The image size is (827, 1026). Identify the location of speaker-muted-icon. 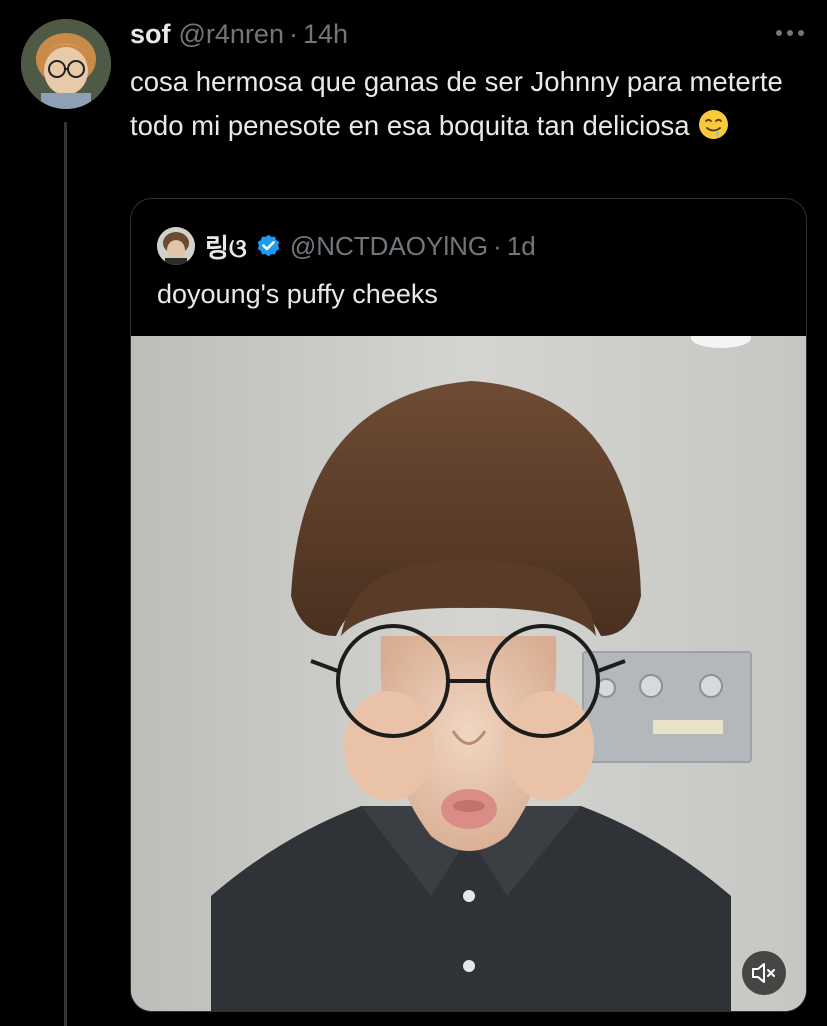
(763, 973).